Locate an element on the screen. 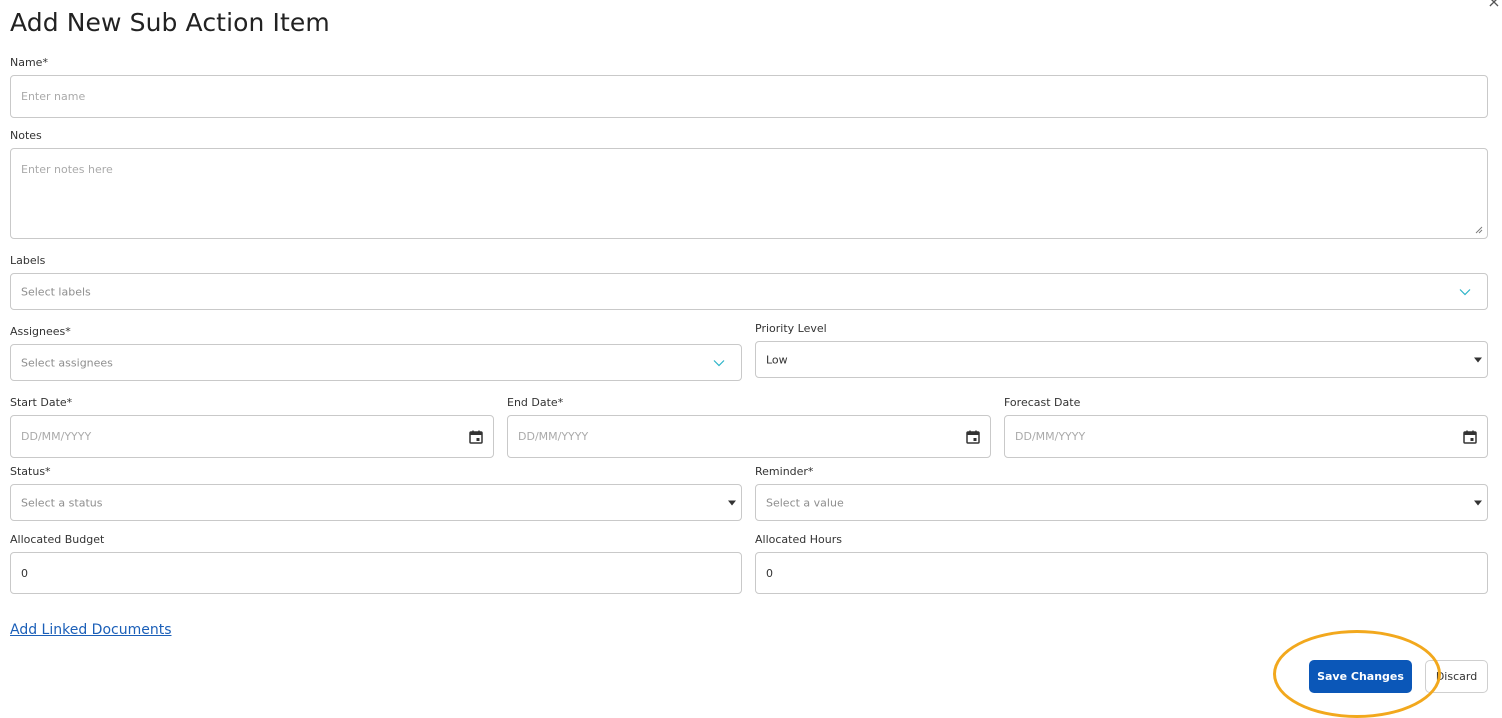 The width and height of the screenshot is (1502, 718). status-placeholder: Select a status is located at coordinates (62, 502).